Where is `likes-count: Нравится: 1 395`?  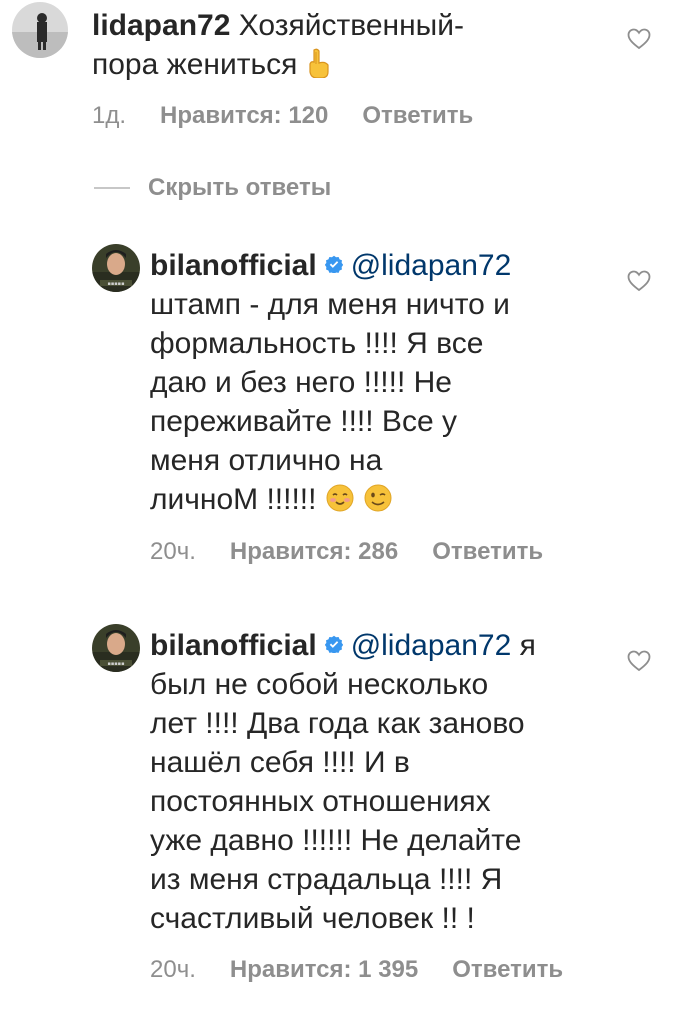
likes-count: Нравится: 1 395 is located at coordinates (324, 970).